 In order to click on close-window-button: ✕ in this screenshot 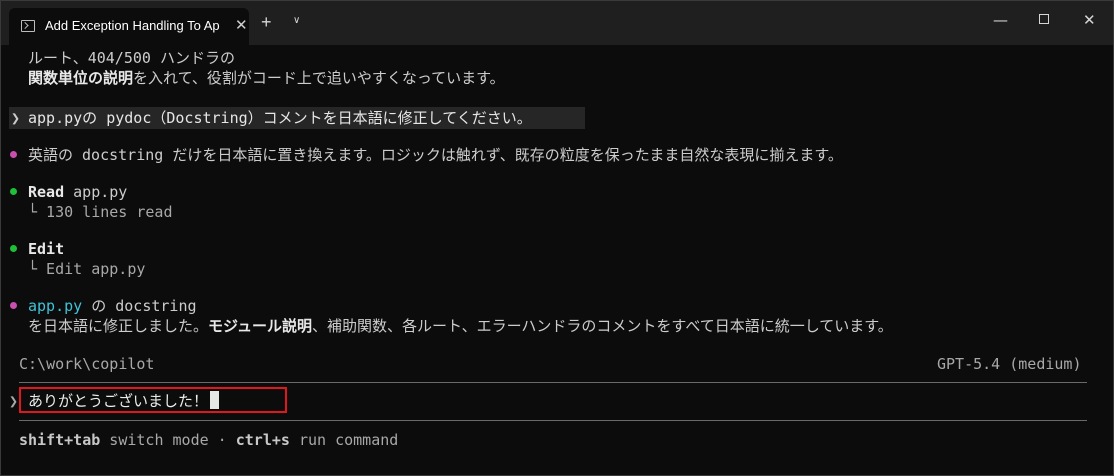, I will do `click(1089, 20)`.